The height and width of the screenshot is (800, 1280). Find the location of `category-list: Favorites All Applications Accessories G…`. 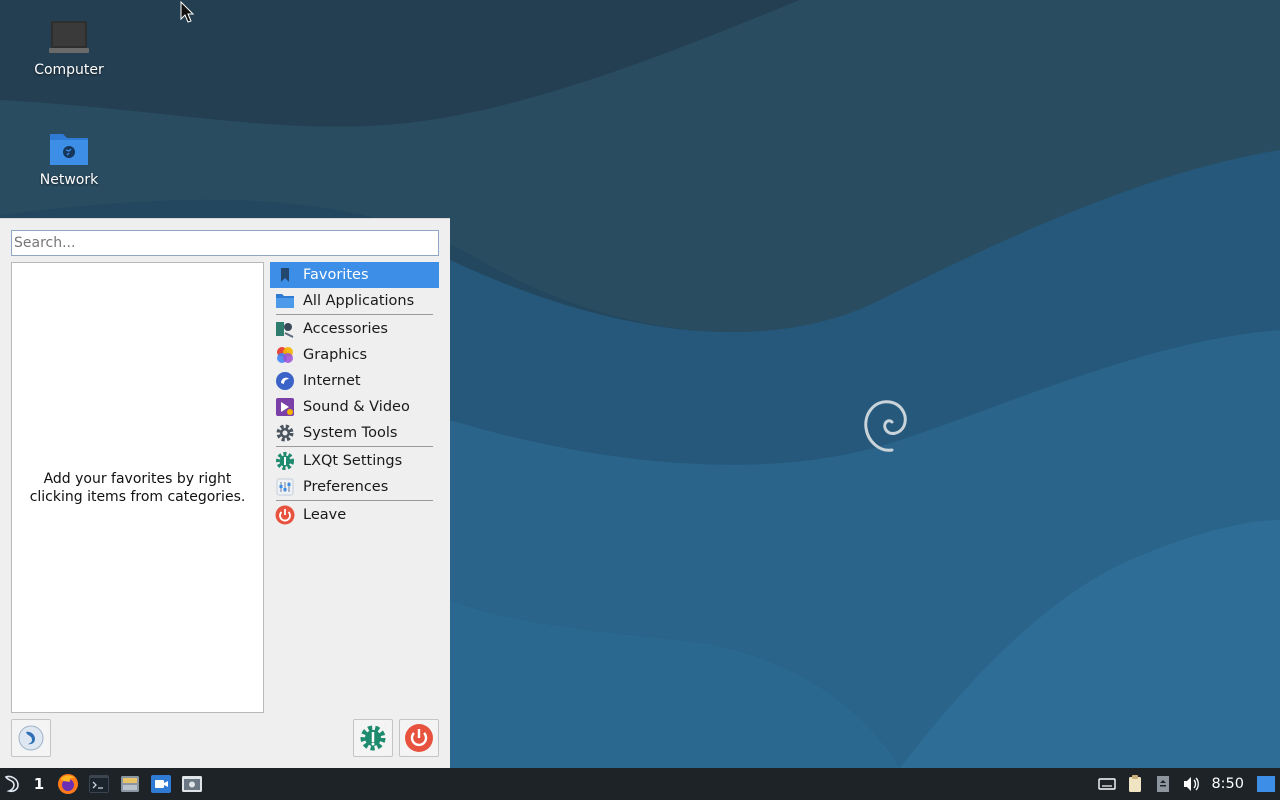

category-list: Favorites All Applications Accessories G… is located at coordinates (354, 395).